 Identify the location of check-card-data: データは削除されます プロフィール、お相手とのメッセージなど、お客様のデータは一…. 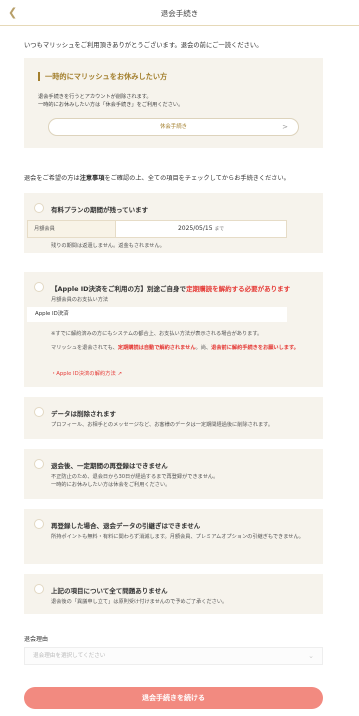
(173, 418).